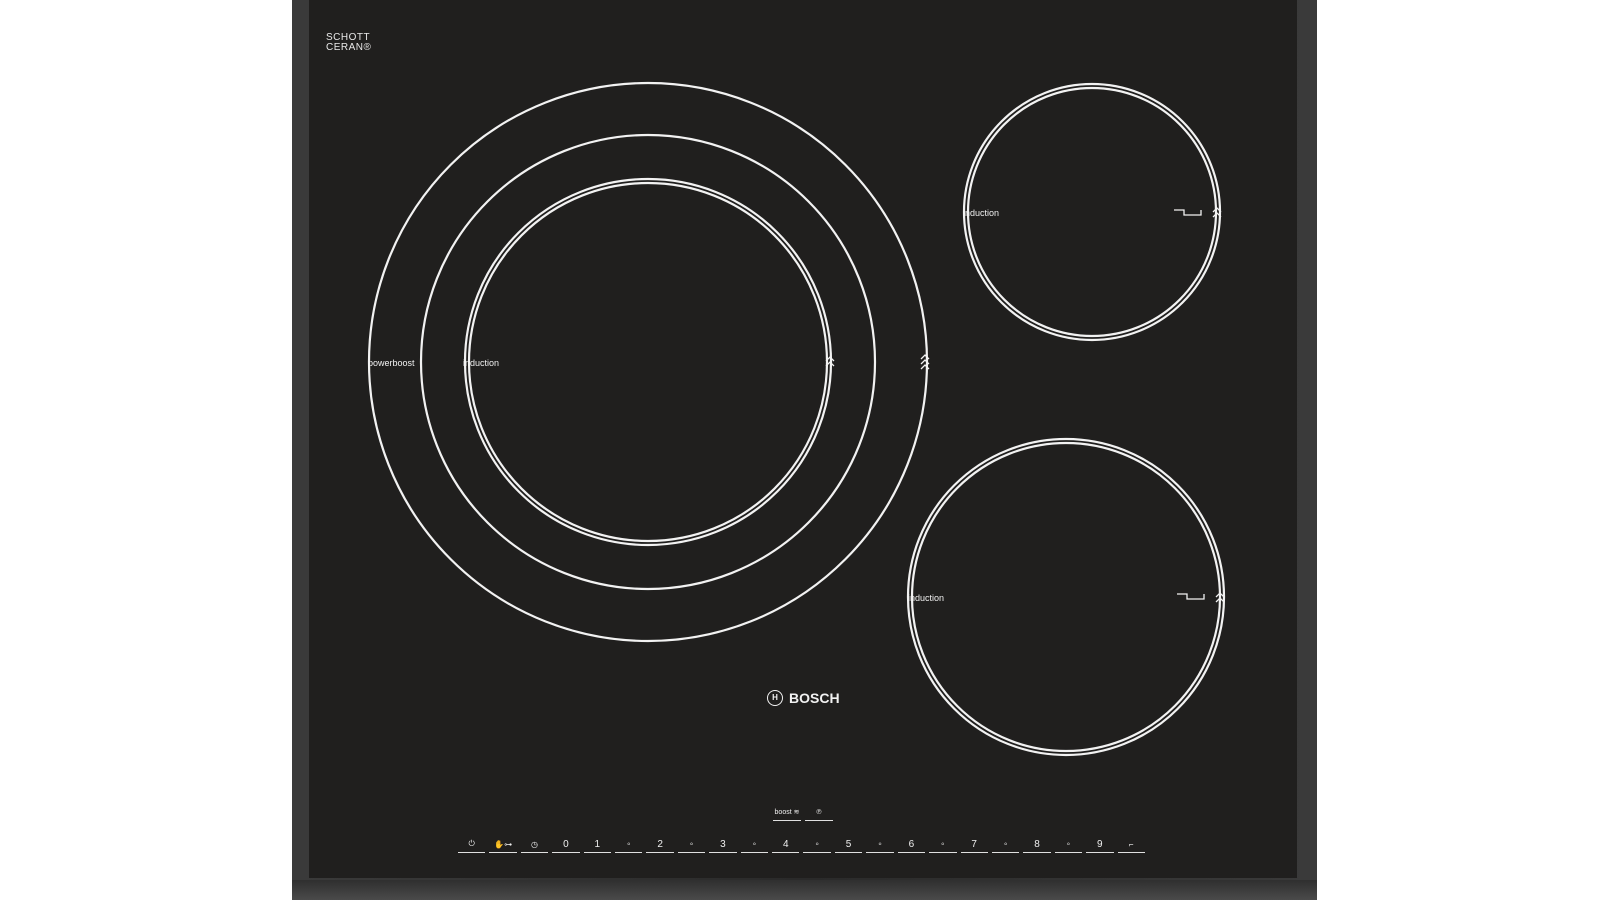  What do you see at coordinates (787, 812) in the screenshot?
I see `boost-key: boost ≋` at bounding box center [787, 812].